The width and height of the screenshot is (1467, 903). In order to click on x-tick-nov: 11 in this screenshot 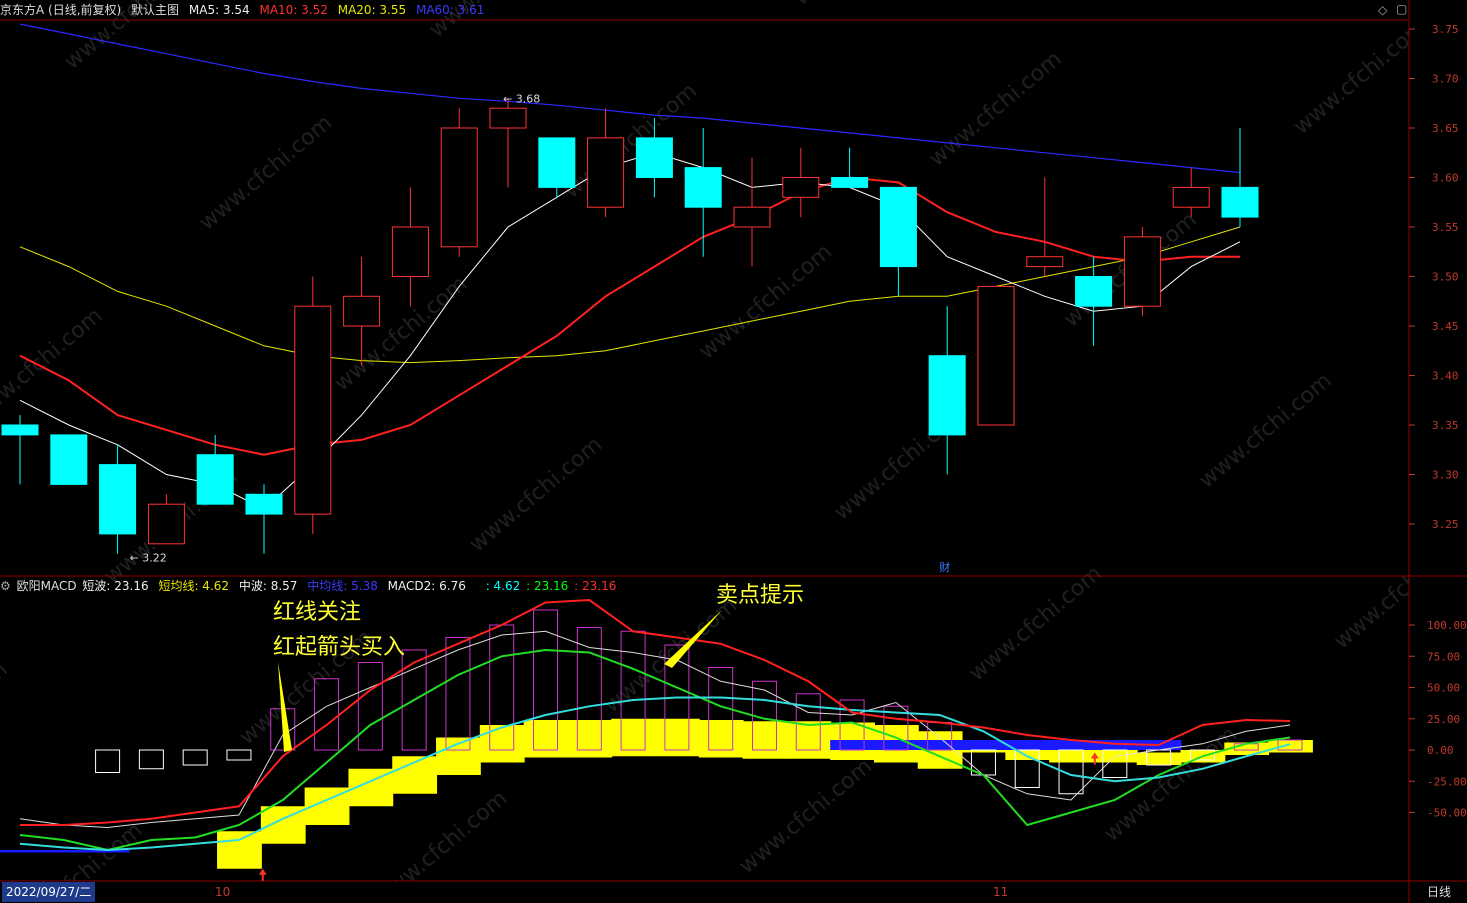, I will do `click(1001, 892)`.